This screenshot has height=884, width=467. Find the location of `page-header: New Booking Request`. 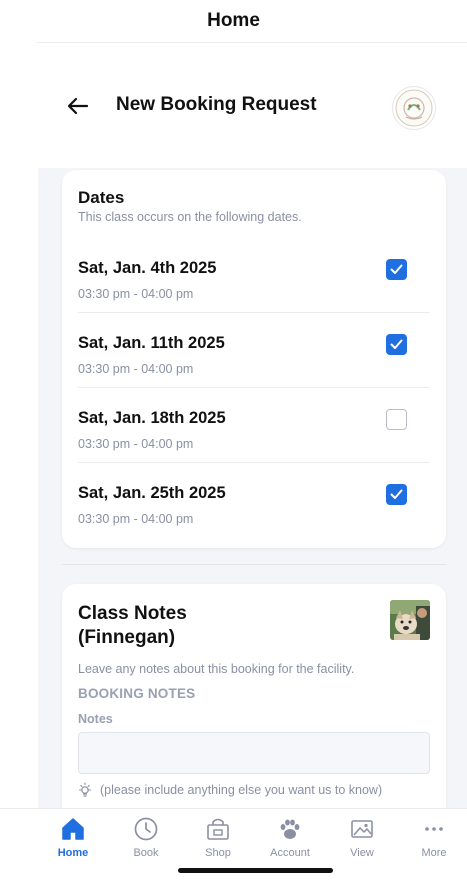

page-header: New Booking Request is located at coordinates (233, 105).